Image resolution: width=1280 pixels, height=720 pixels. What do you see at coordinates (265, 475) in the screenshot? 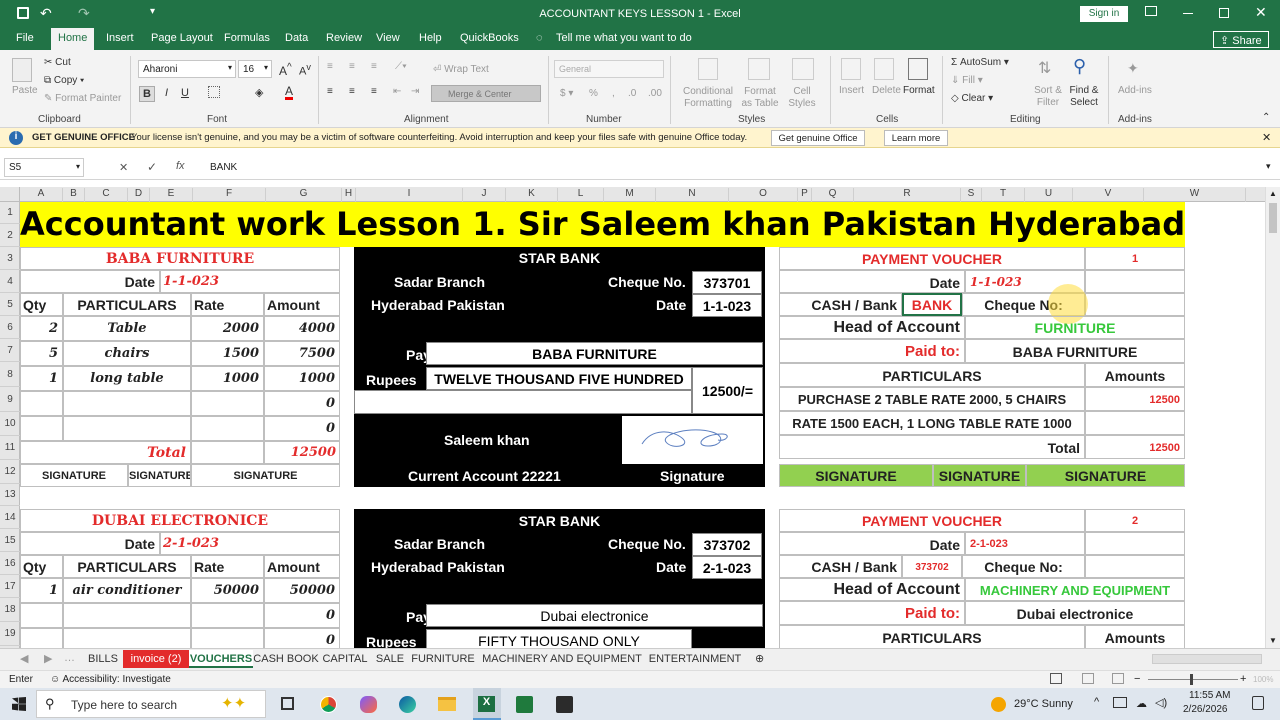
I see `bill1-signature-3: SIGNATURE` at bounding box center [265, 475].